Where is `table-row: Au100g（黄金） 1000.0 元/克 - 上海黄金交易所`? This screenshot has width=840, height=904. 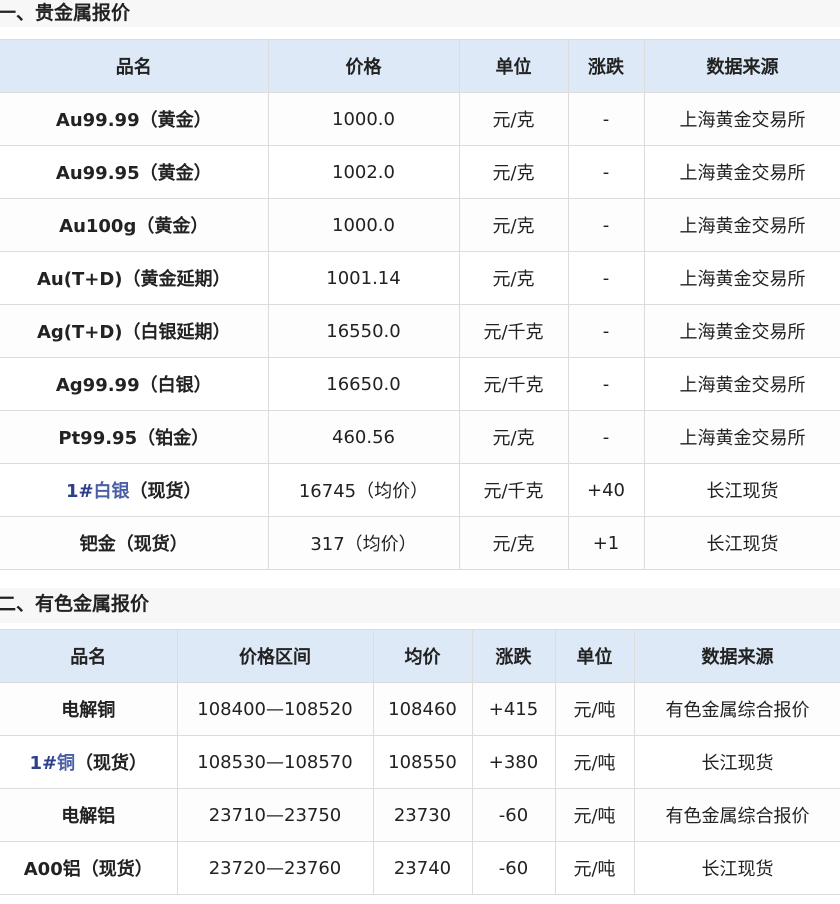 table-row: Au100g（黄金） 1000.0 元/克 - 上海黄金交易所 is located at coordinates (420, 225).